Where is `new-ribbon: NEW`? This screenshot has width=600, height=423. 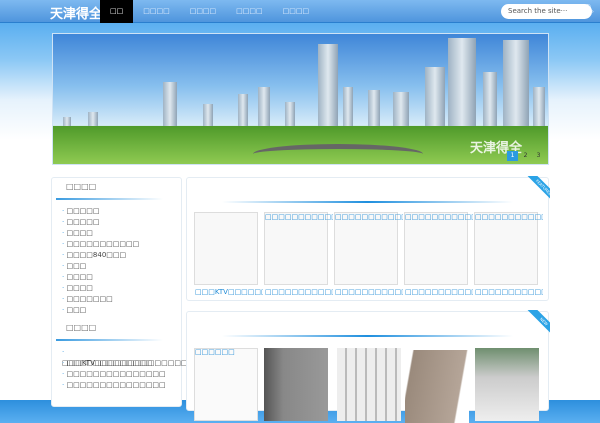
new-ribbon: NEW is located at coordinates (533, 327).